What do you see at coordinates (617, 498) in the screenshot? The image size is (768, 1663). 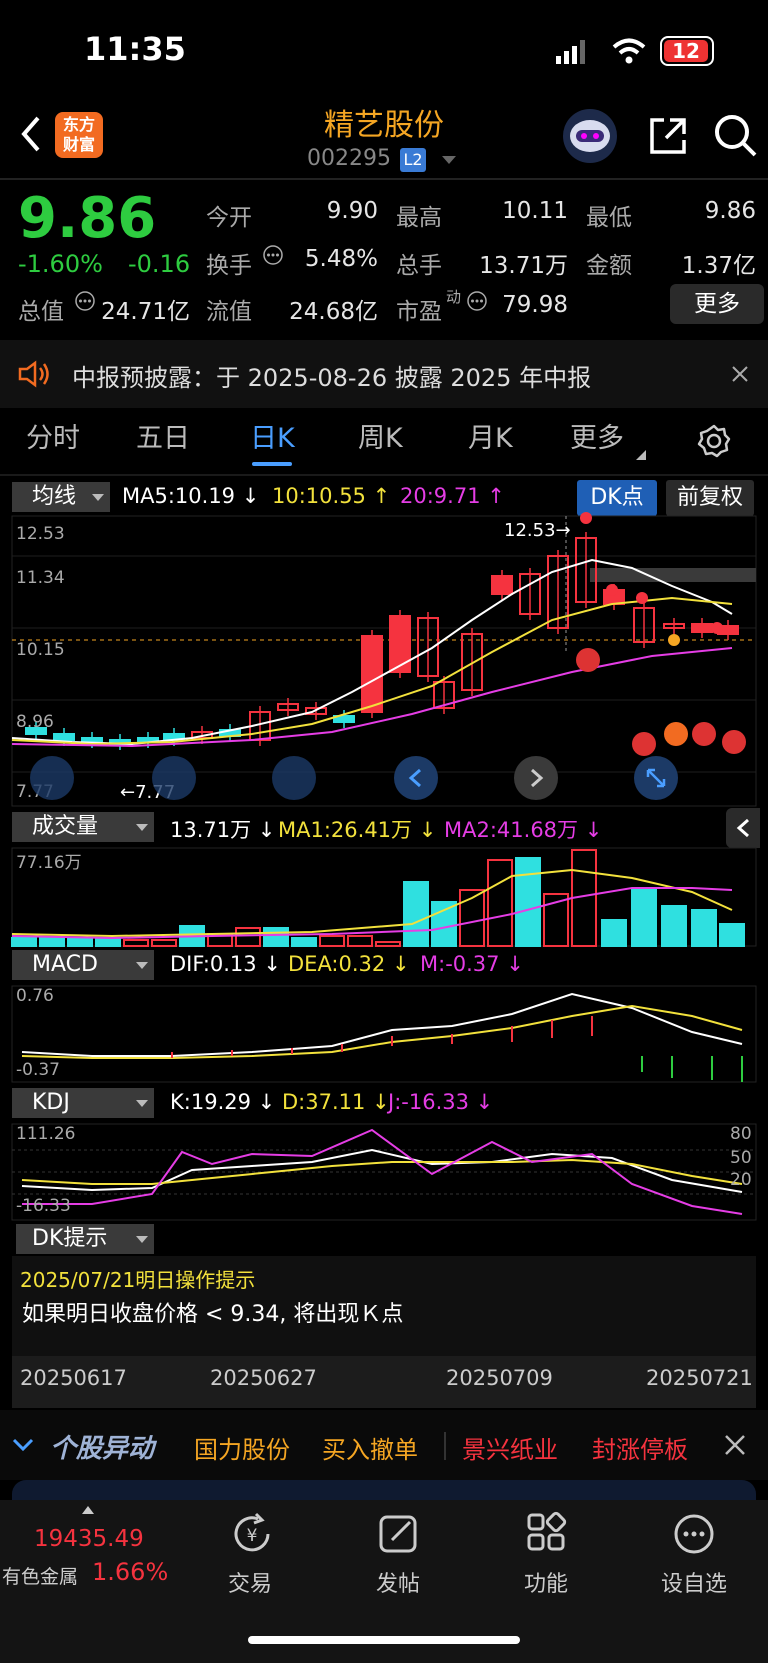 I see `dk-point-button: DK点` at bounding box center [617, 498].